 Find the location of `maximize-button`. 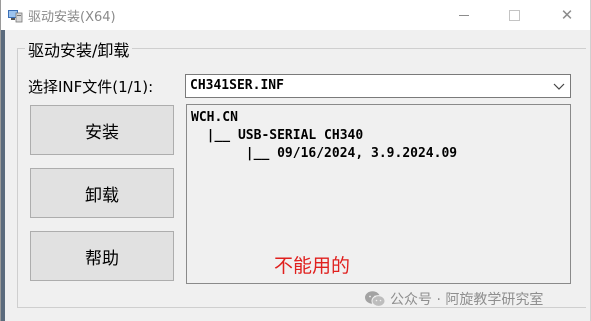

maximize-button is located at coordinates (514, 15).